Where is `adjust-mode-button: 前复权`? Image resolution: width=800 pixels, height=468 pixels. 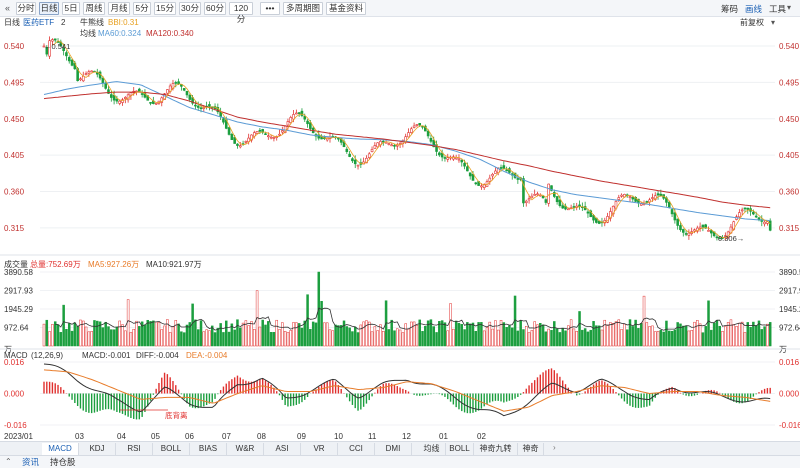
adjust-mode-button: 前复权 is located at coordinates (752, 22).